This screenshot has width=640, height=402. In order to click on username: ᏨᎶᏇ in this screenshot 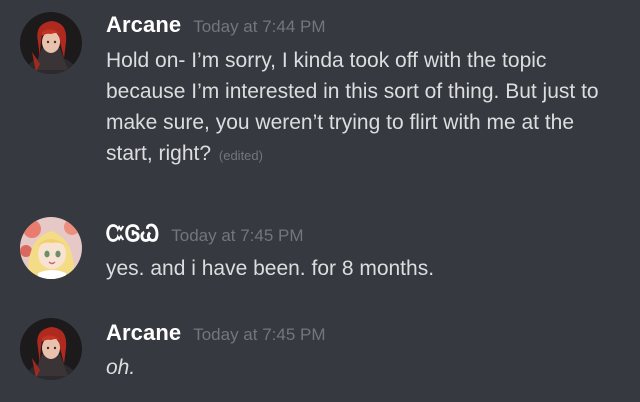, I will do `click(132, 233)`.